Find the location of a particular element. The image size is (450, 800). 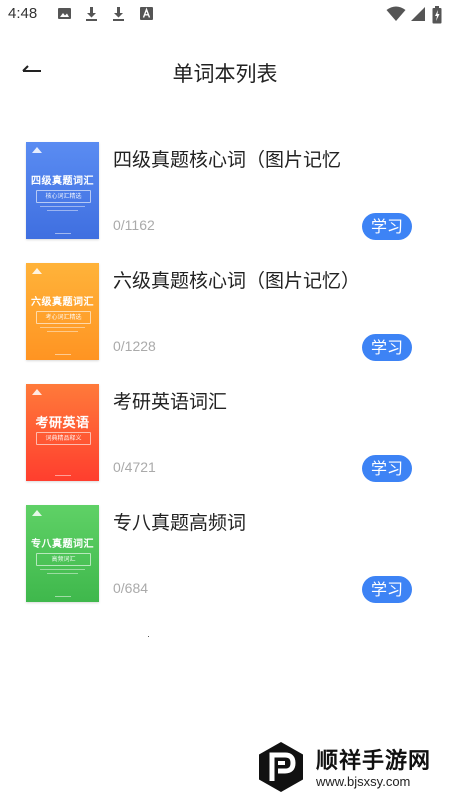

cover-subtitle: 高频词汇 is located at coordinates (63, 559).